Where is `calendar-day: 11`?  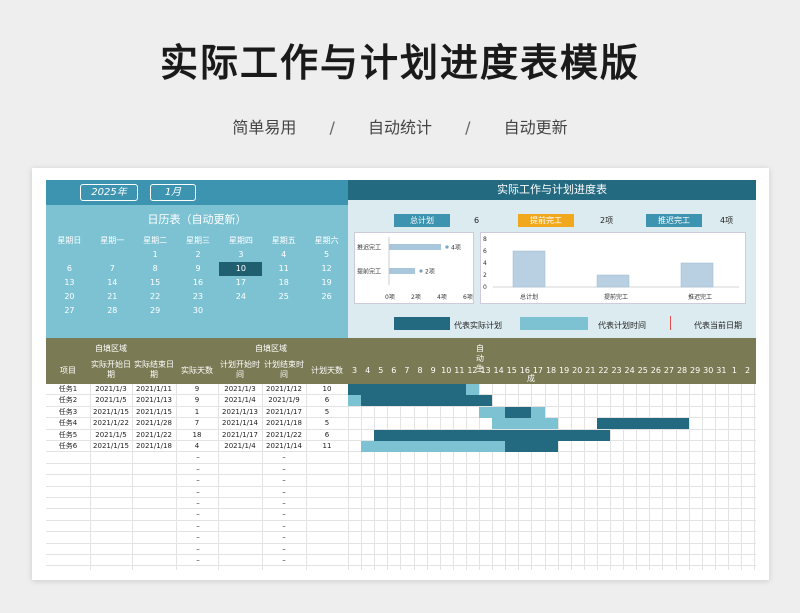 calendar-day: 11 is located at coordinates (283, 269).